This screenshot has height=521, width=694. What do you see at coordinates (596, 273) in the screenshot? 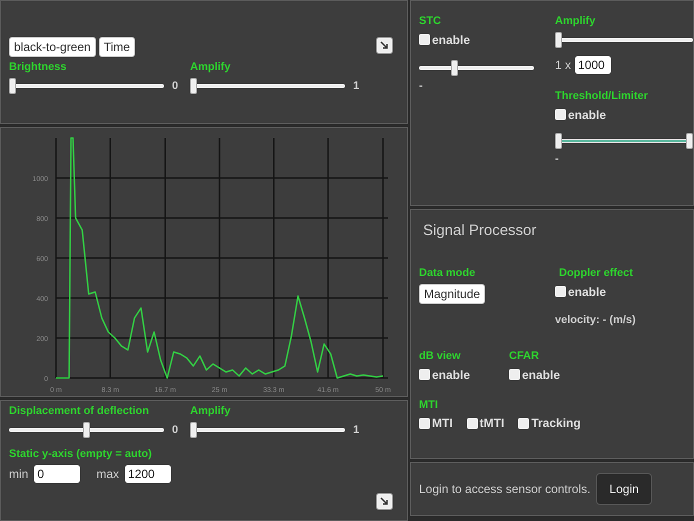
I see `section-label: Doppler effect` at bounding box center [596, 273].